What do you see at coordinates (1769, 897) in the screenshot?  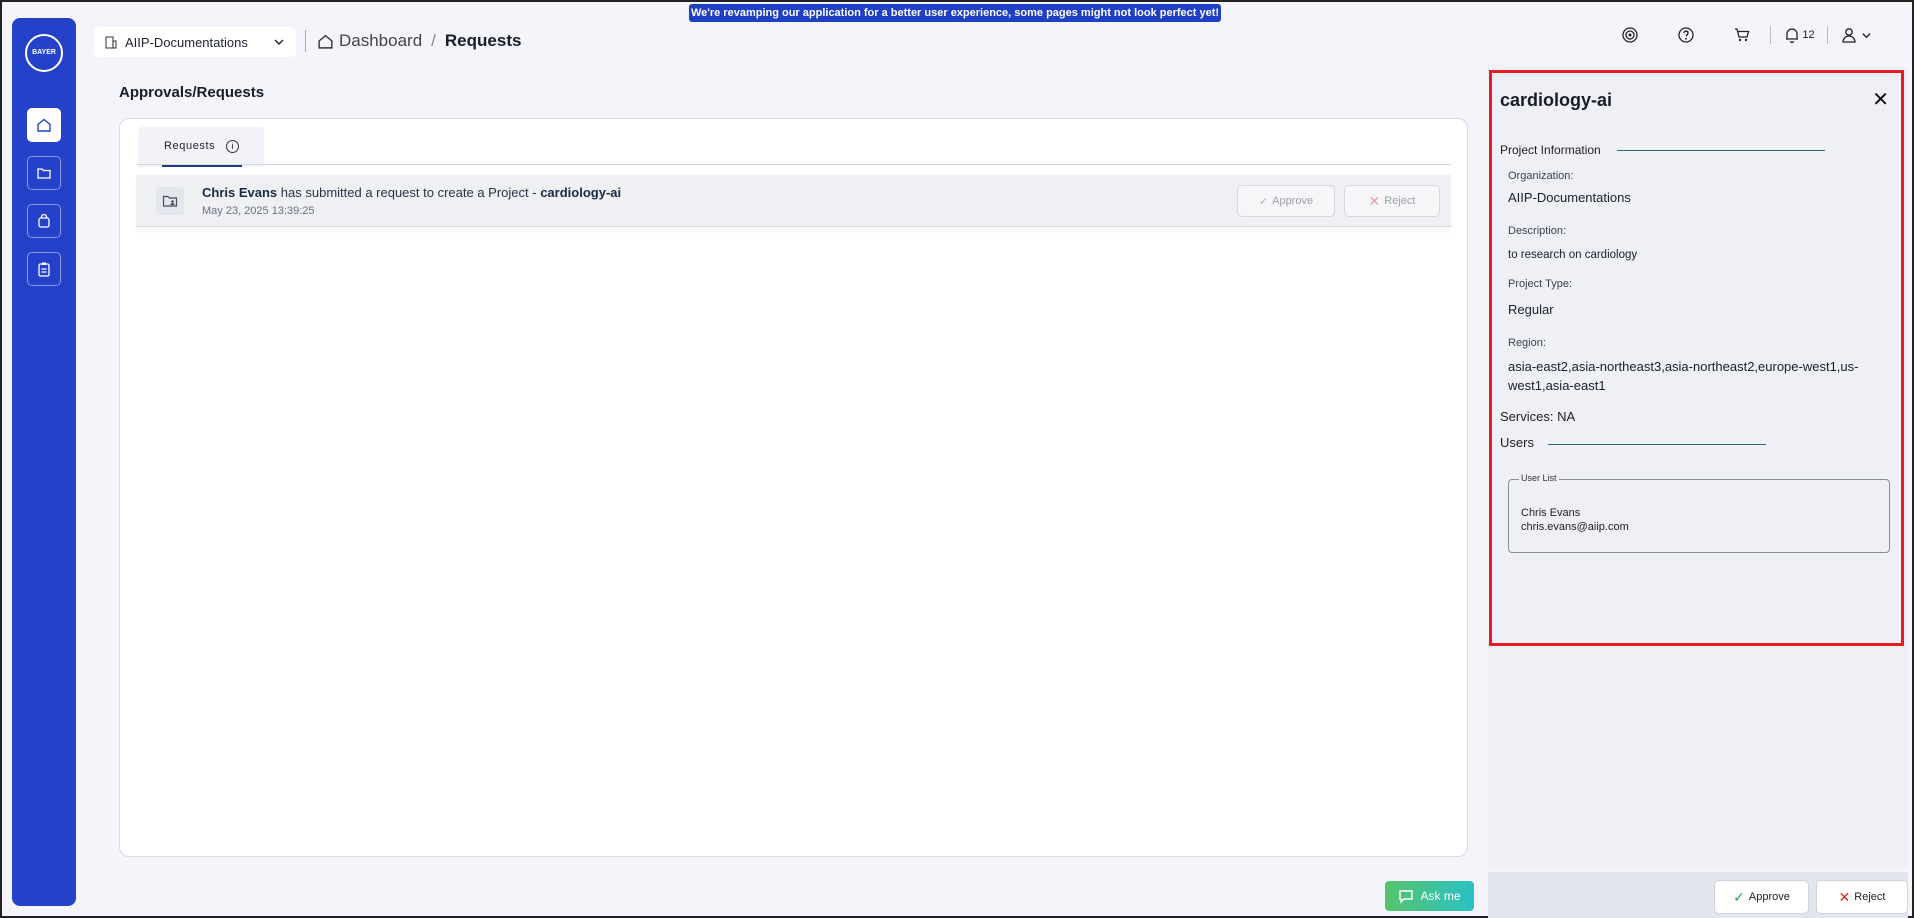 I see `approve-label: Approve` at bounding box center [1769, 897].